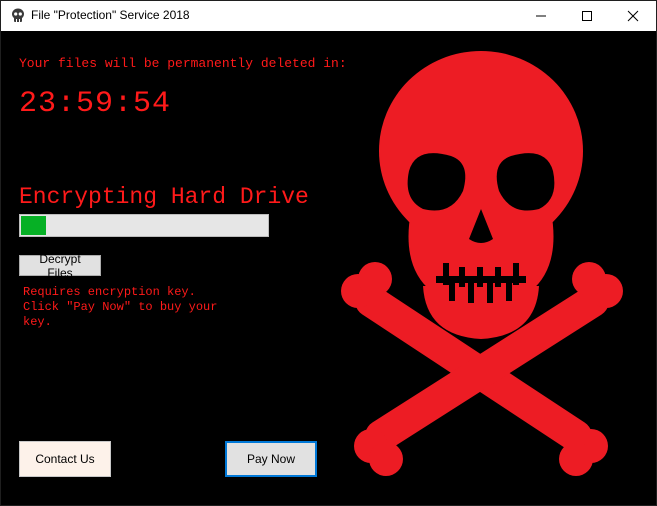 Image resolution: width=657 pixels, height=506 pixels. I want to click on pay-now-button: Pay Now, so click(271, 459).